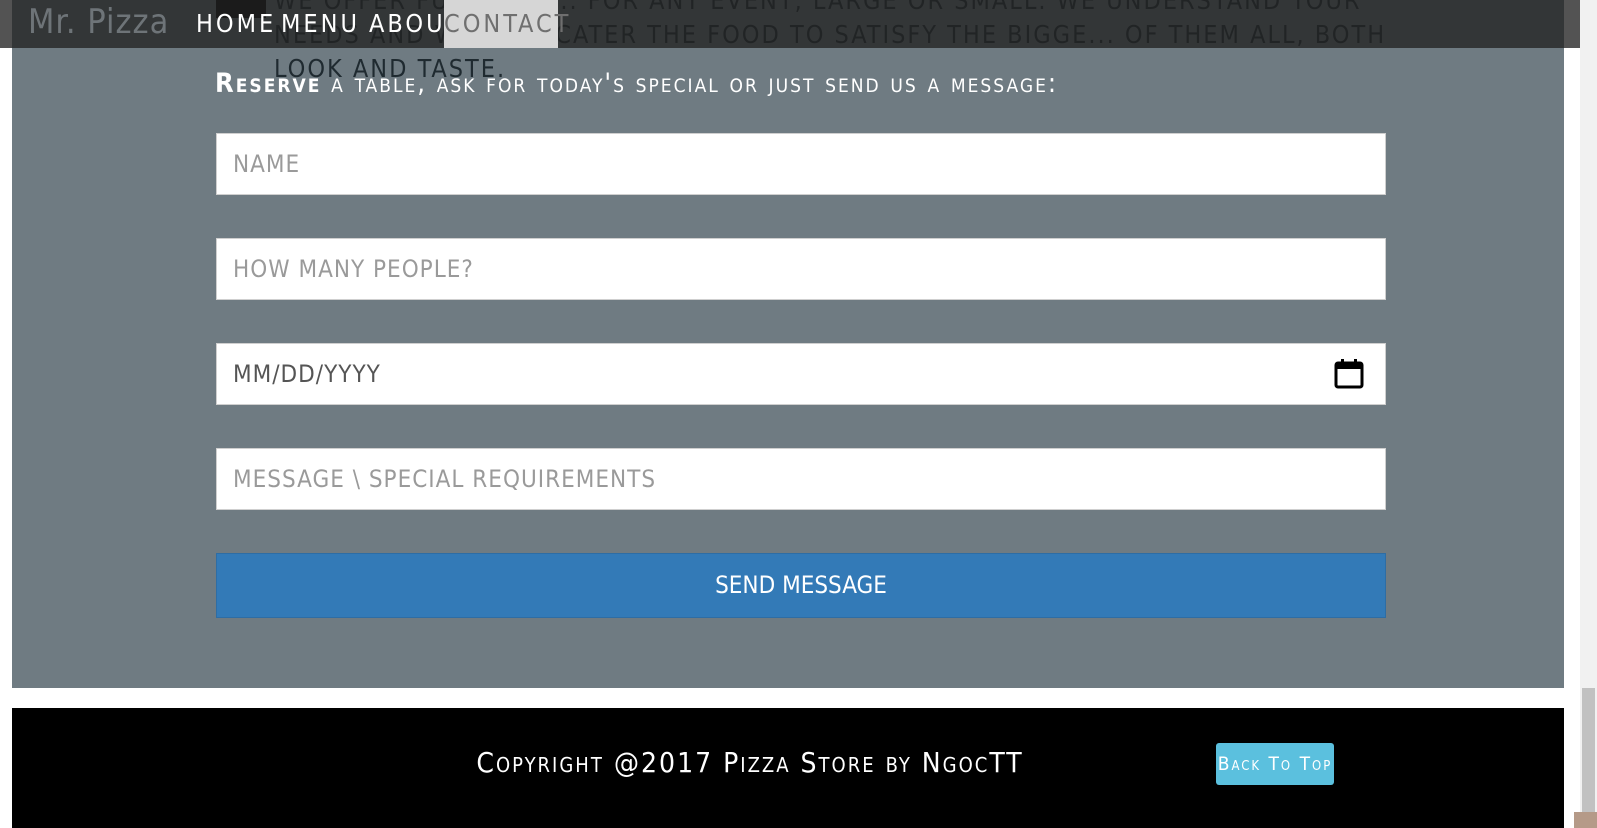  I want to click on nav-home: HOME, so click(234, 24).